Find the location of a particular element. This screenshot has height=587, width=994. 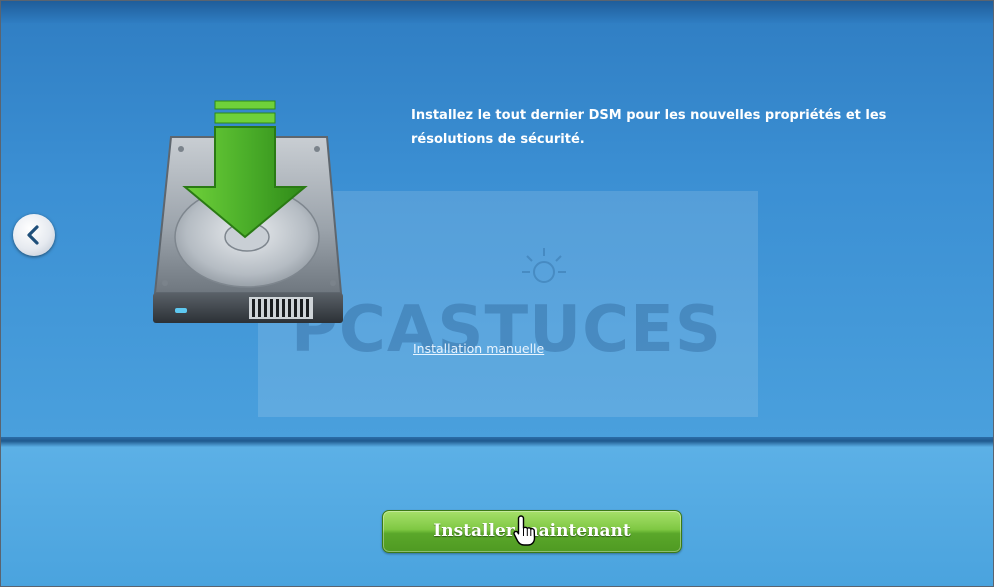

manual-install-link: Installation manuelle is located at coordinates (478, 348).